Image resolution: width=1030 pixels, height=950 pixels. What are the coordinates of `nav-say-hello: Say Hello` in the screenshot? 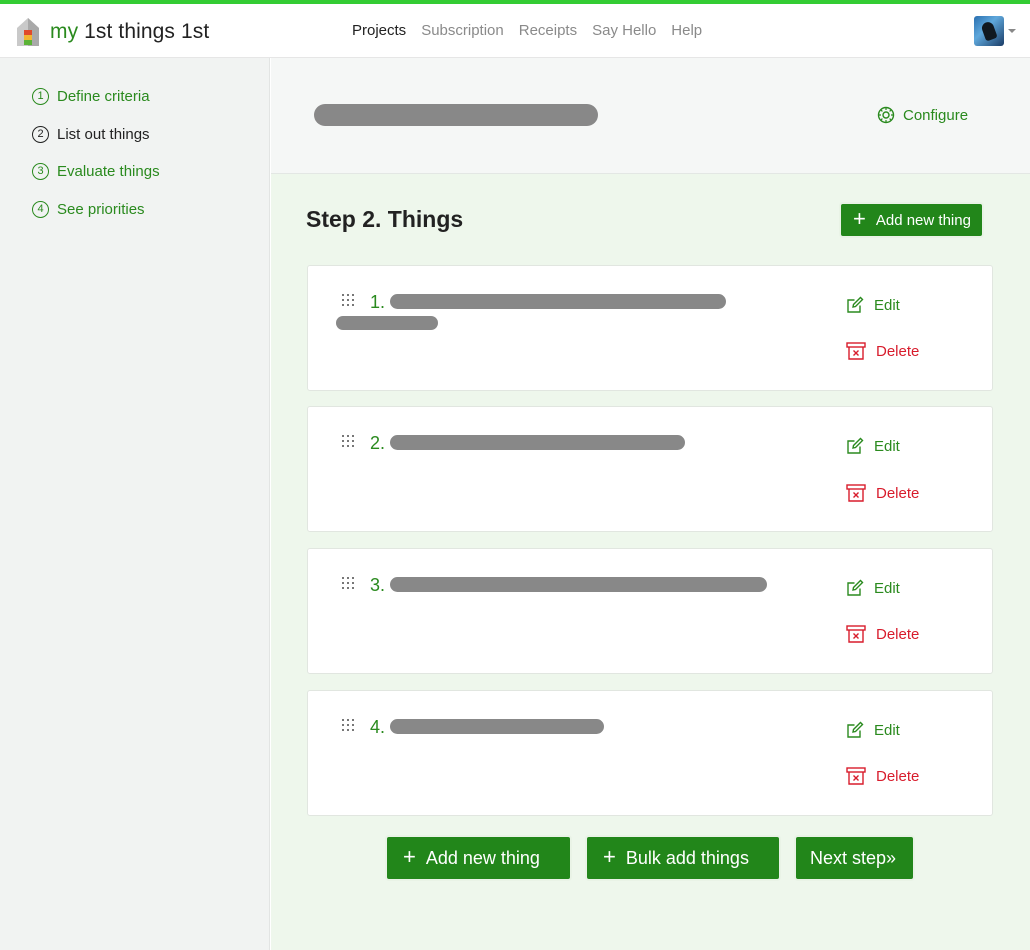 It's located at (624, 31).